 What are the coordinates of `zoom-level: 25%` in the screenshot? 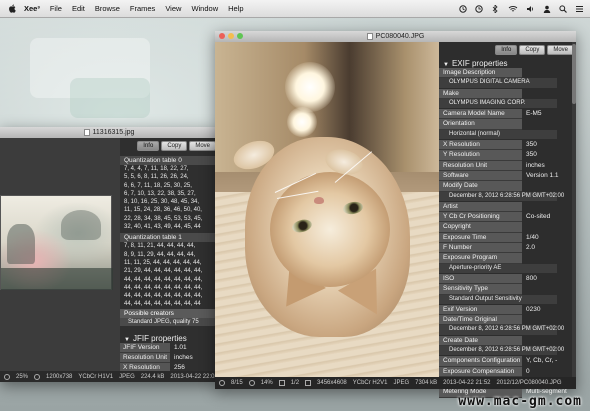 It's located at (22, 376).